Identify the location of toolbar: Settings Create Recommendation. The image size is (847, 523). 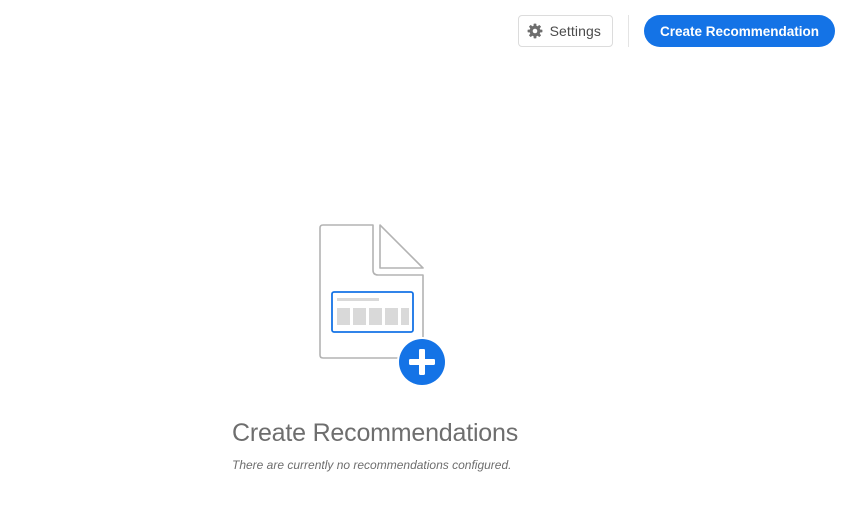
(676, 31).